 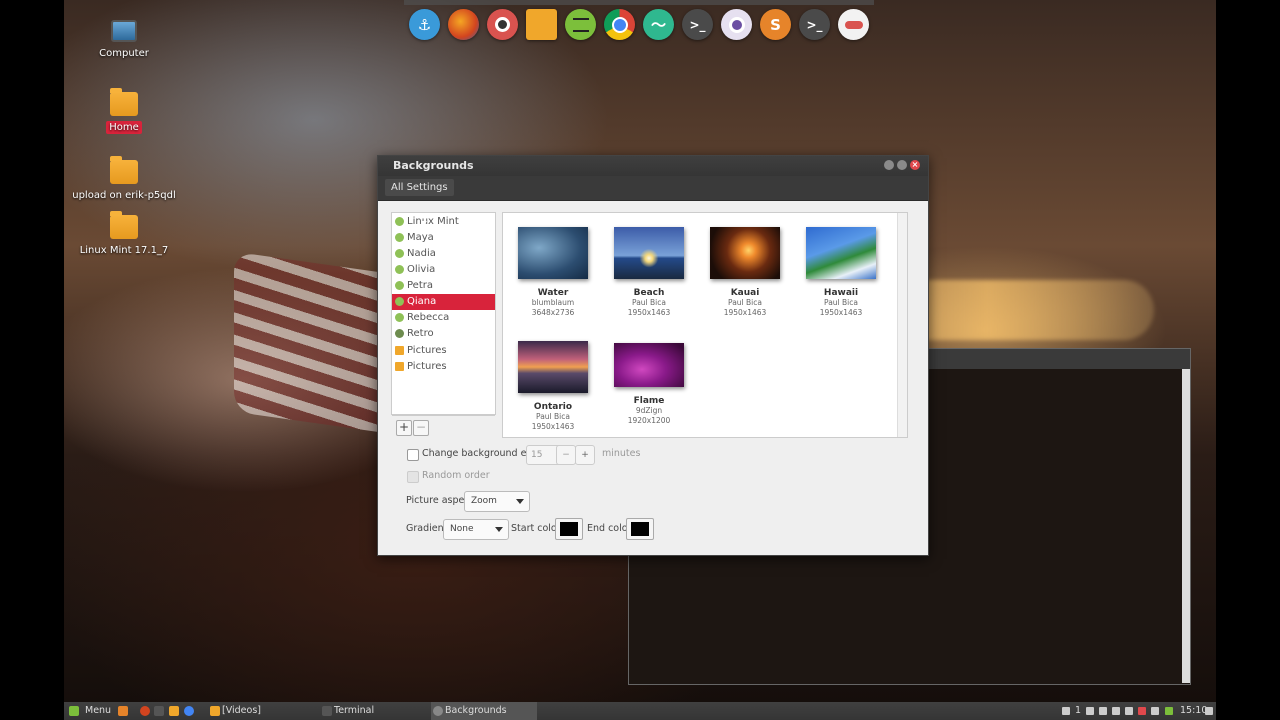 I want to click on minimize-button, so click(x=889, y=165).